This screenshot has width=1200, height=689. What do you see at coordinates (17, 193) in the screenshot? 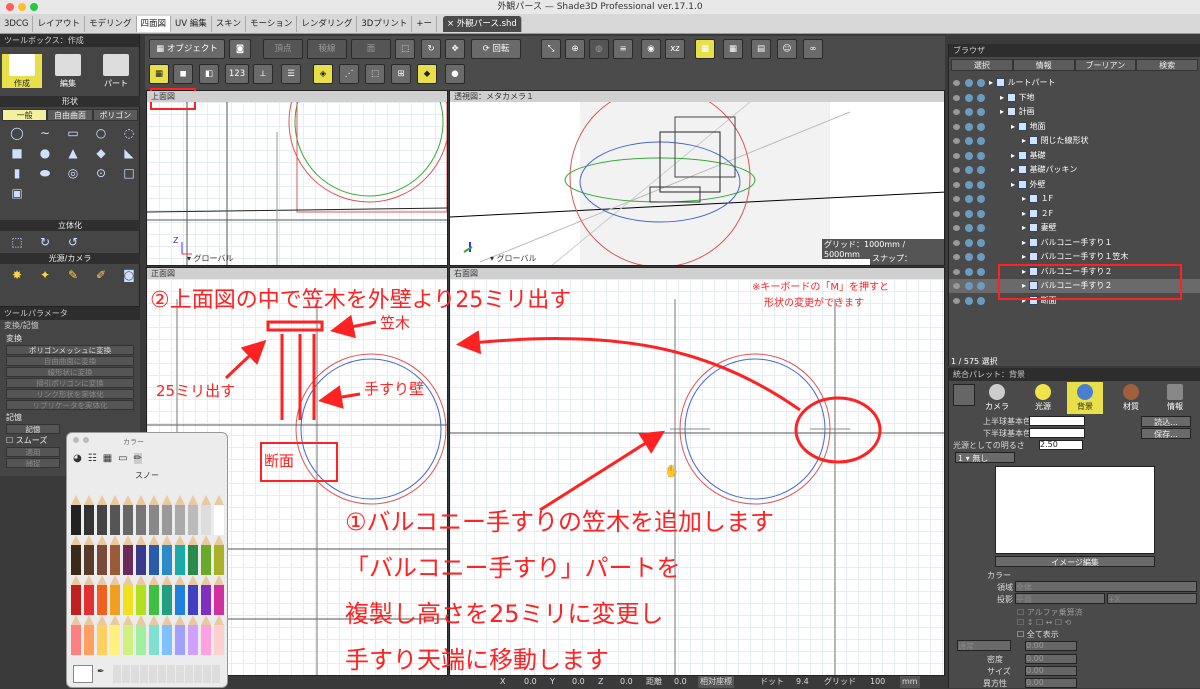
I see `frame-icon: ▣` at bounding box center [17, 193].